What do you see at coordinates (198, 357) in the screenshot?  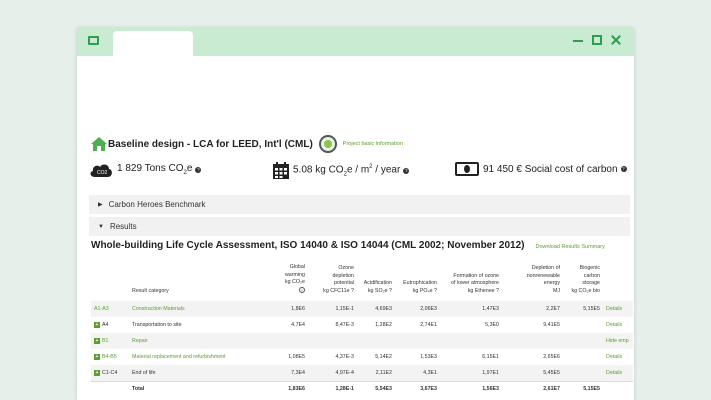 I see `category-link: Material replacement and refurbishment` at bounding box center [198, 357].